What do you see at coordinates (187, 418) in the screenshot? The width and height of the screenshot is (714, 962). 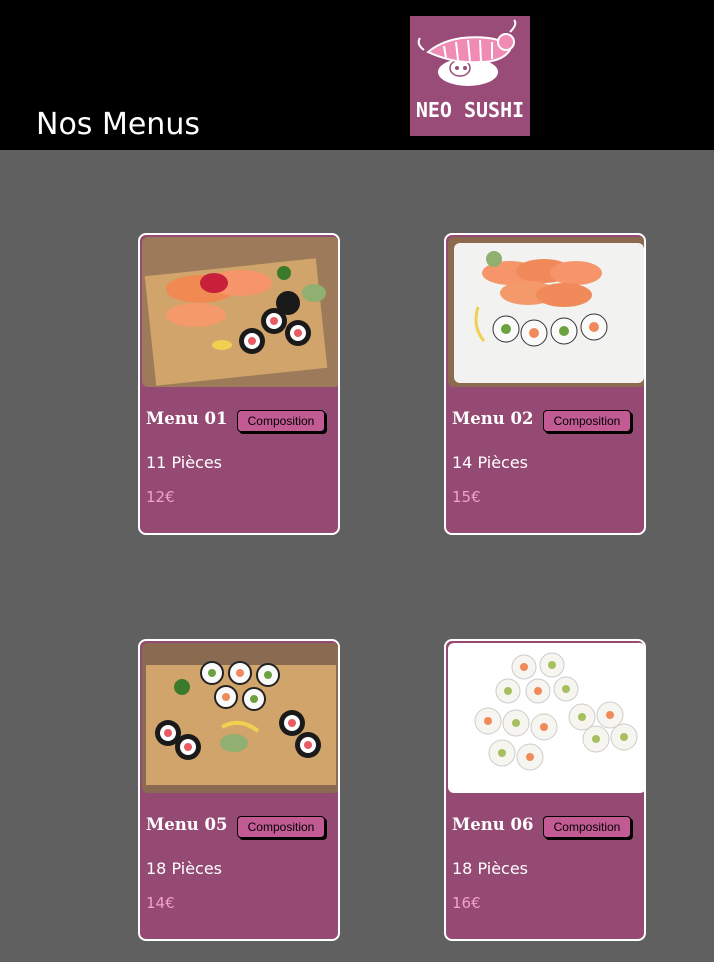 I see `menu-name: Menu 01` at bounding box center [187, 418].